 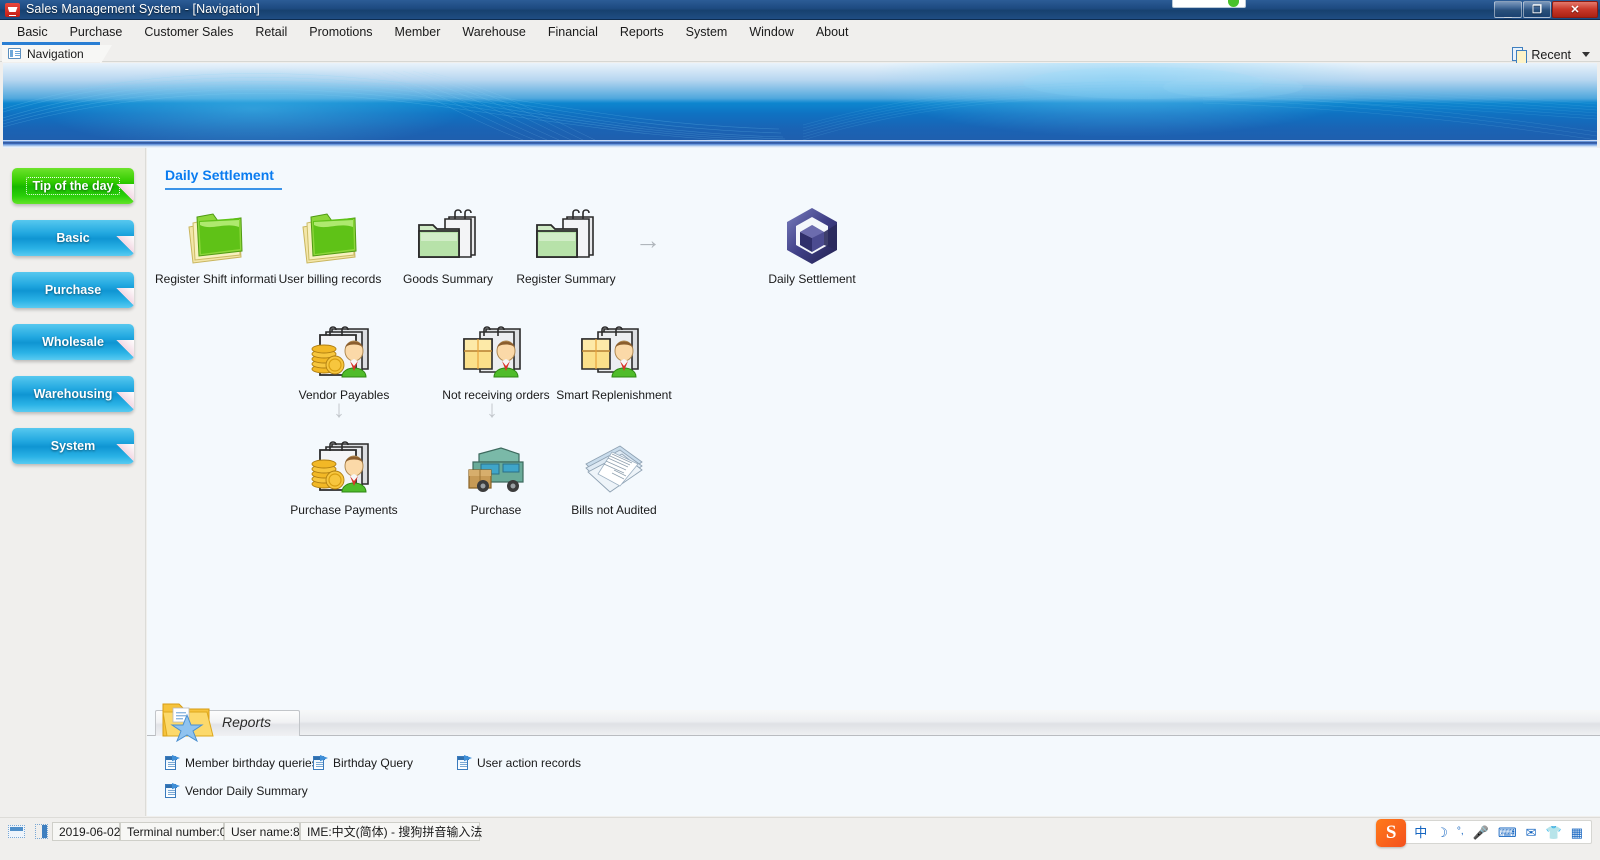 I want to click on flow-arrow-down-1-icon: ↓, so click(x=339, y=409).